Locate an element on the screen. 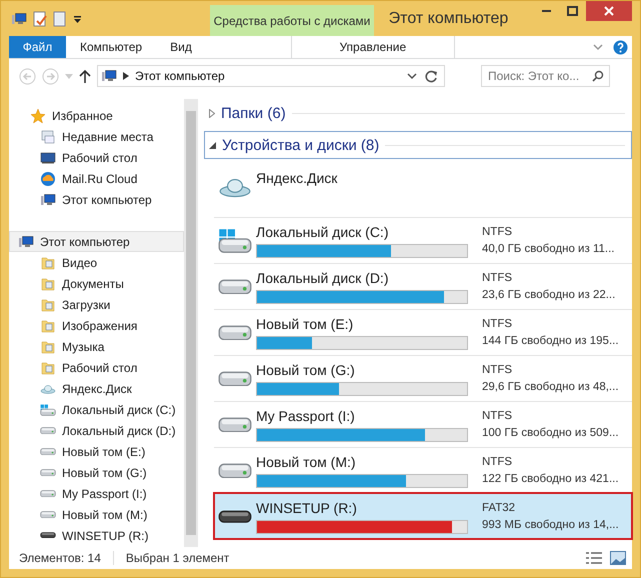  drive-name: Локальный диск (D:) is located at coordinates (323, 278).